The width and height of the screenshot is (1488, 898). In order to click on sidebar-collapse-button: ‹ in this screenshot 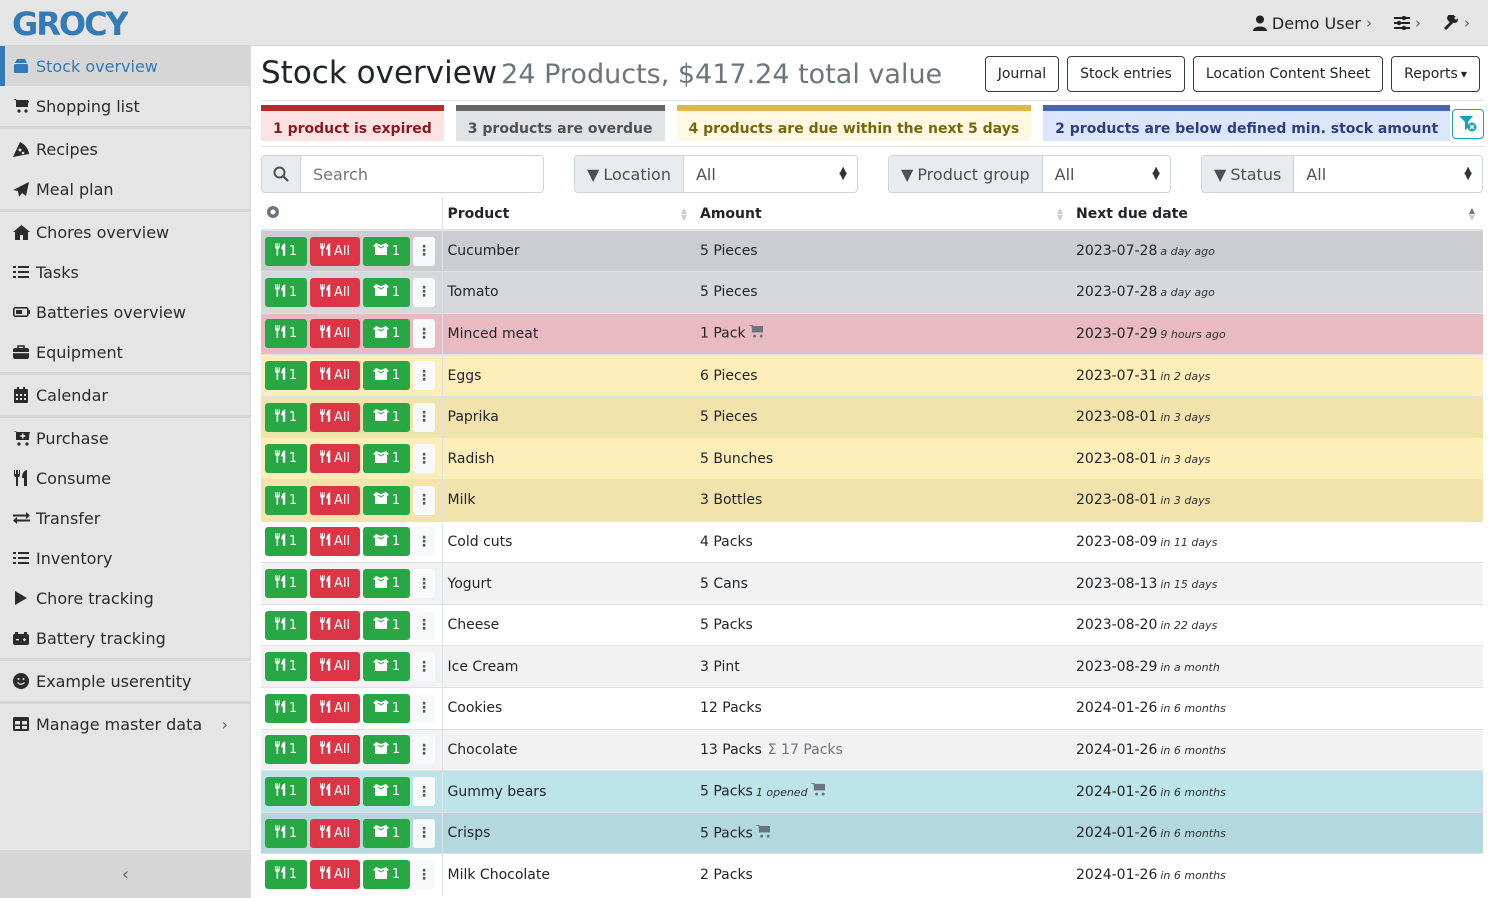, I will do `click(125, 874)`.